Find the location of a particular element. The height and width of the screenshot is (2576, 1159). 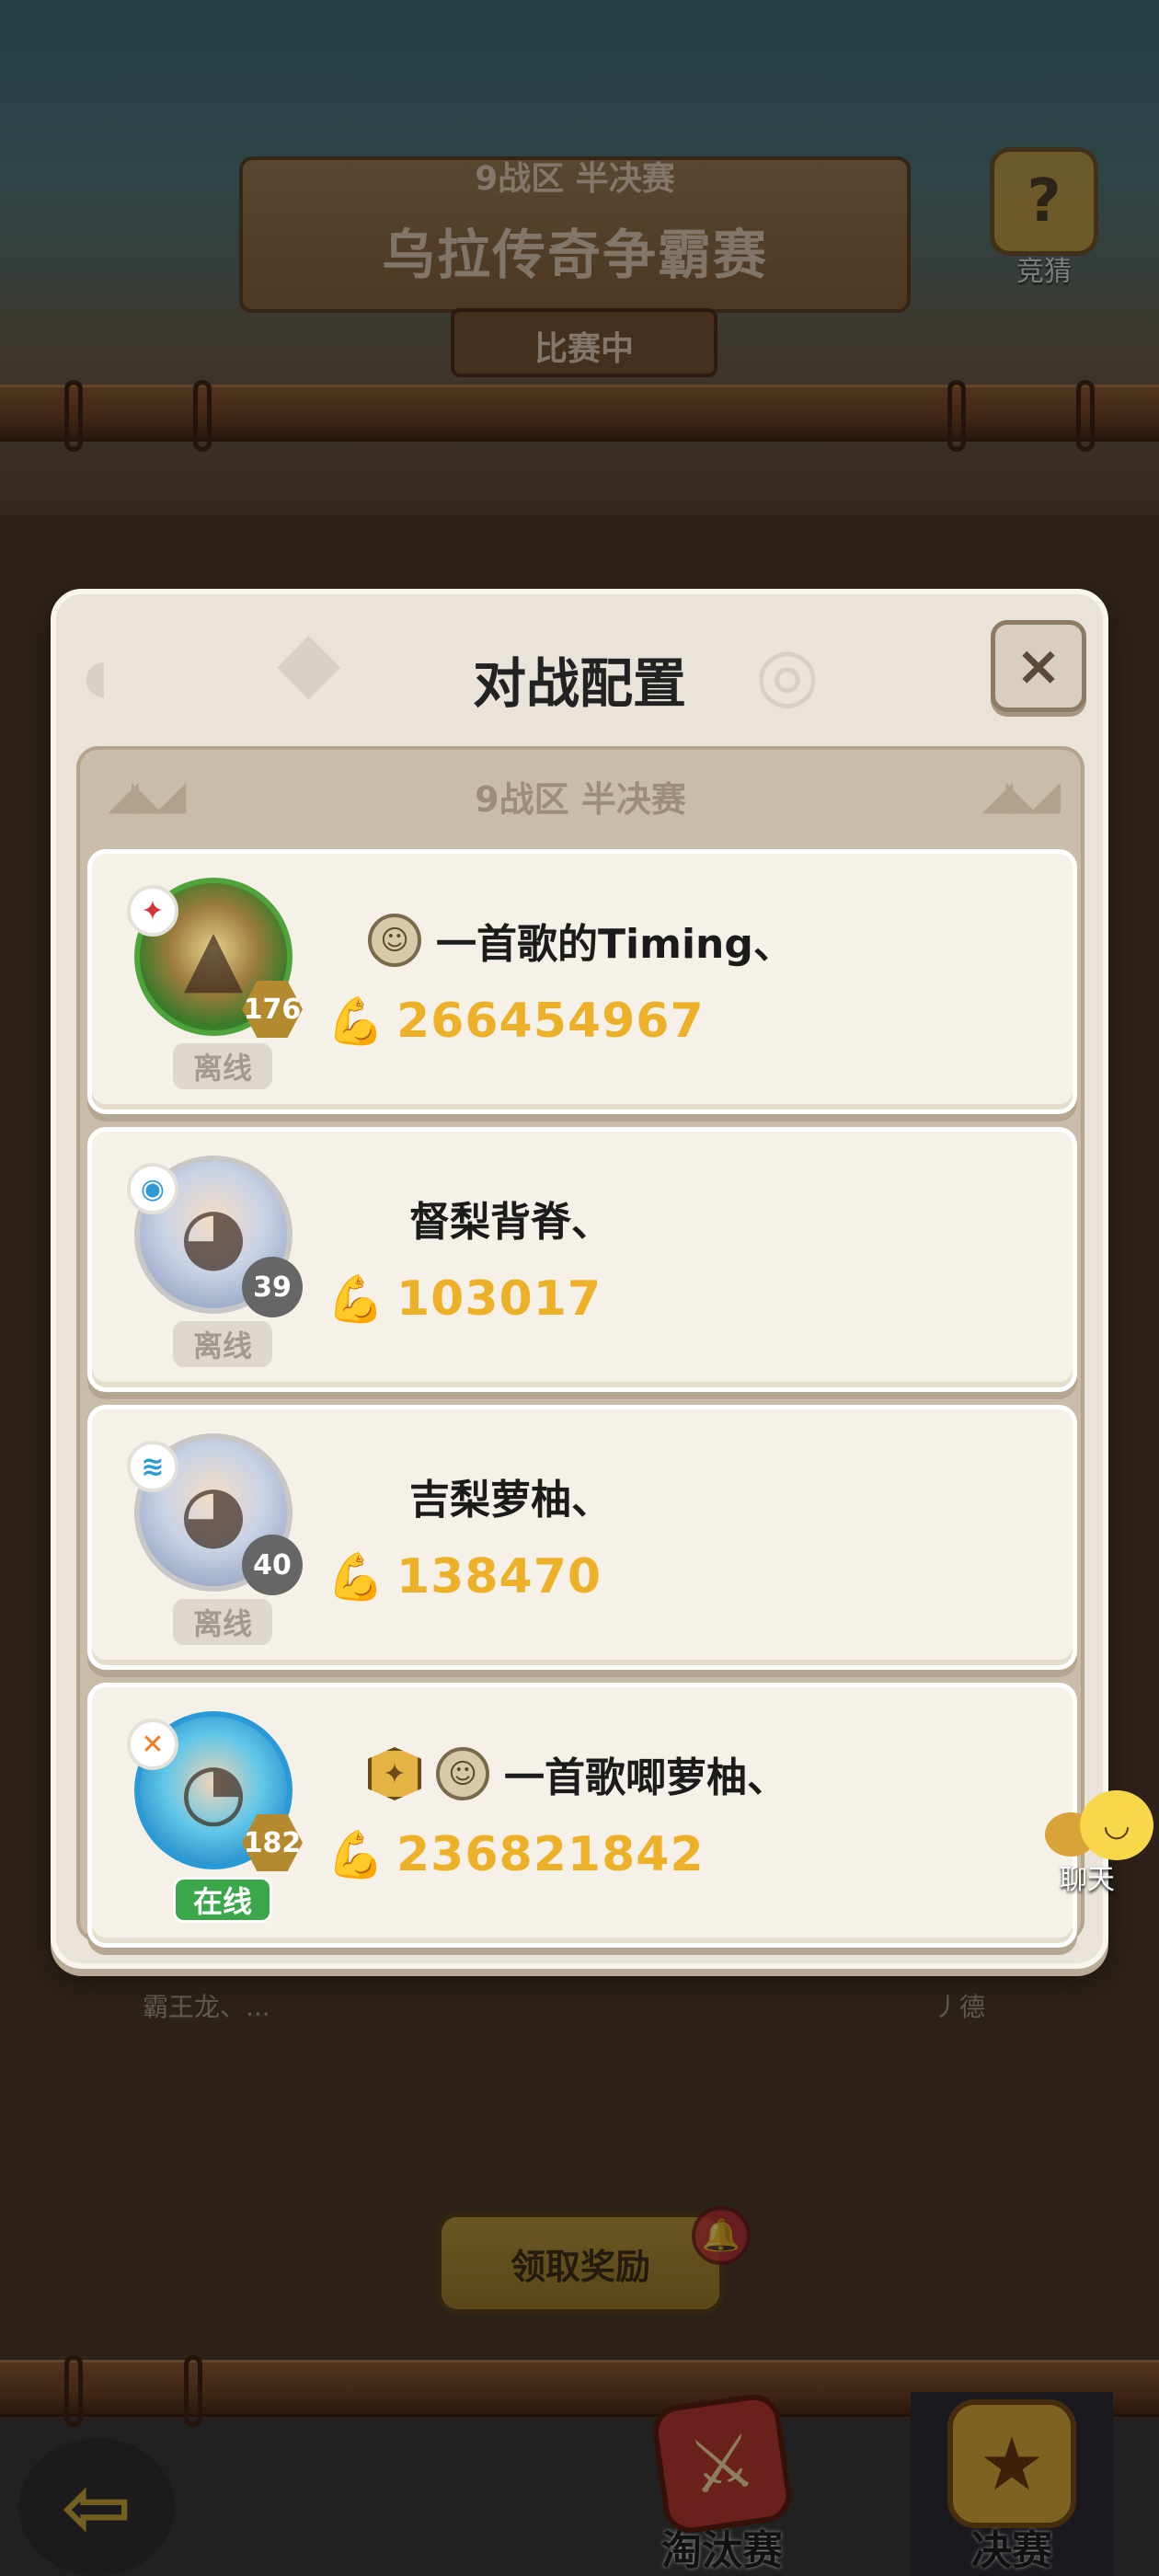

close-icon: × is located at coordinates (1038, 666).